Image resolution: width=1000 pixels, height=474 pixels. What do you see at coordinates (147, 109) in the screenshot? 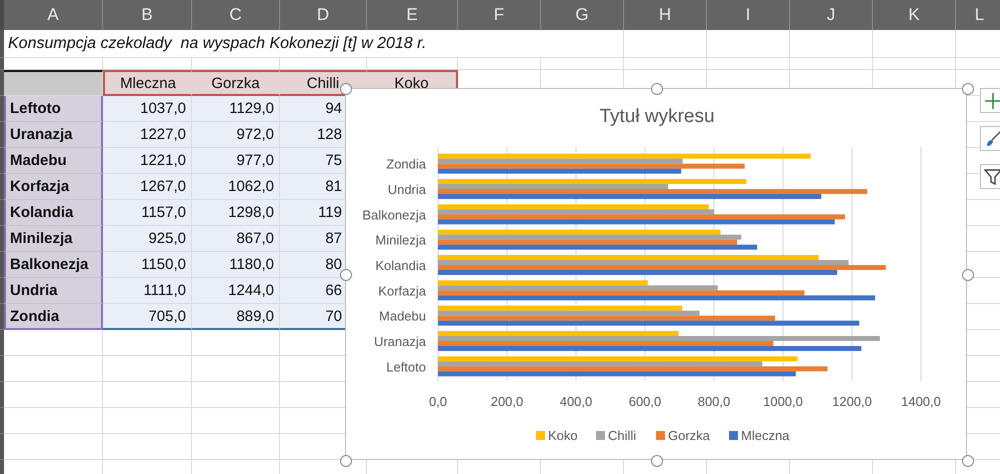
I see `table-cell: 1037,0` at bounding box center [147, 109].